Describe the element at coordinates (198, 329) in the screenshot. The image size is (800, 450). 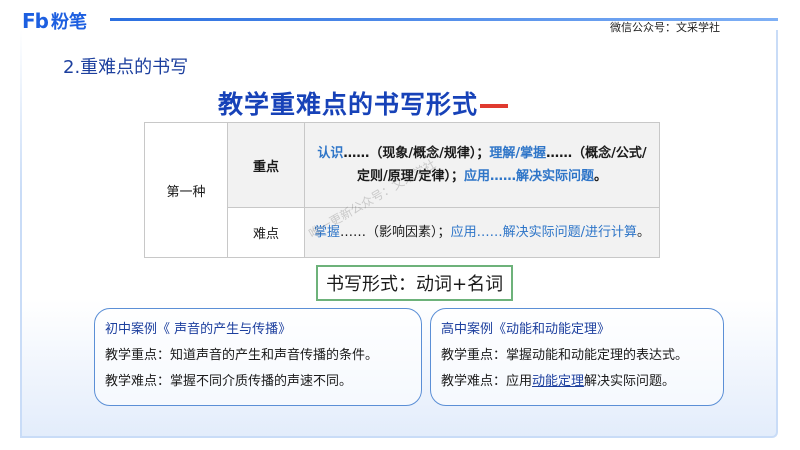
I see `case-title: 初中案例《 声音的产生与传播》` at that location.